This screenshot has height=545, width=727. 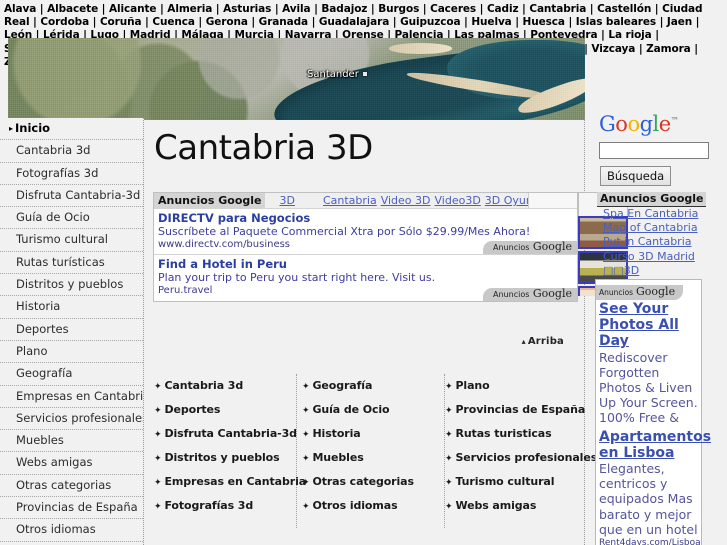 I want to click on sidebar-item-label: Otras categorias, so click(x=64, y=484).